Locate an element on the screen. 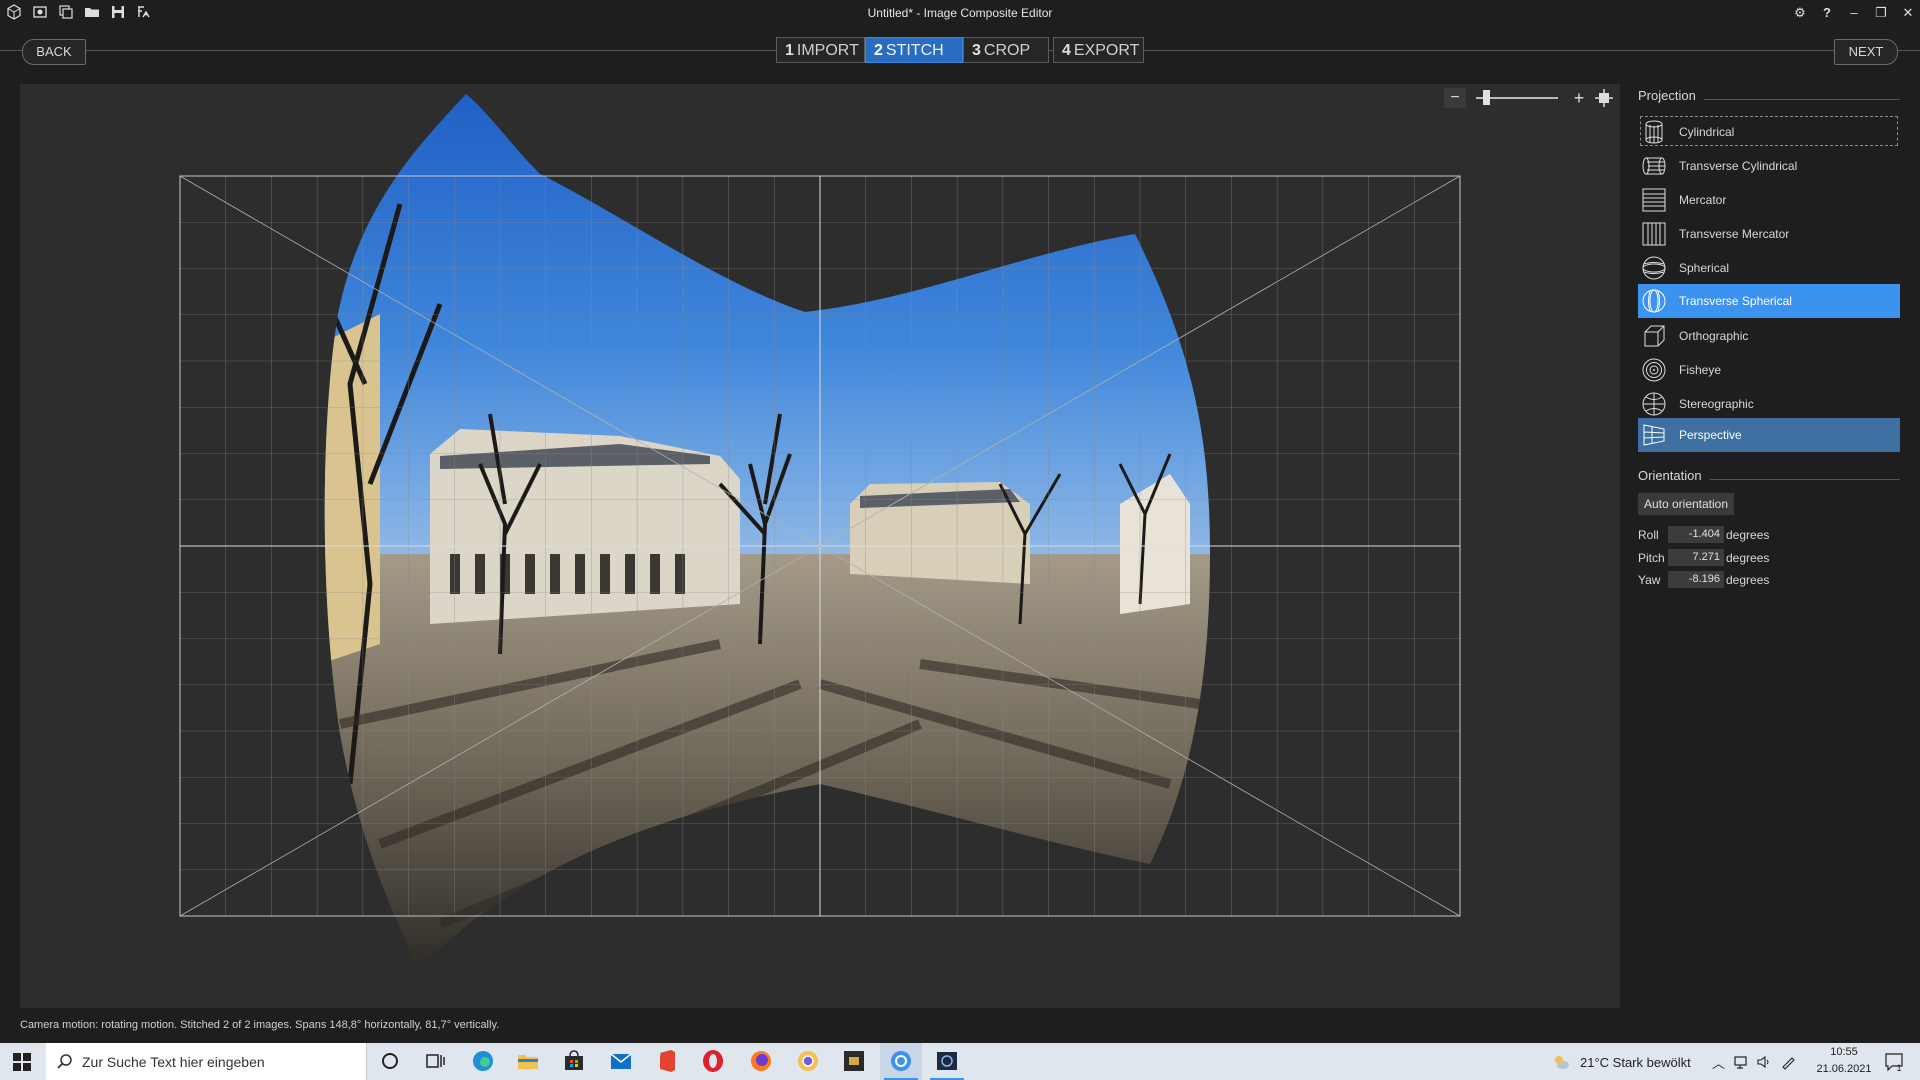 The height and width of the screenshot is (1080, 1920). opera-icon is located at coordinates (713, 1061).